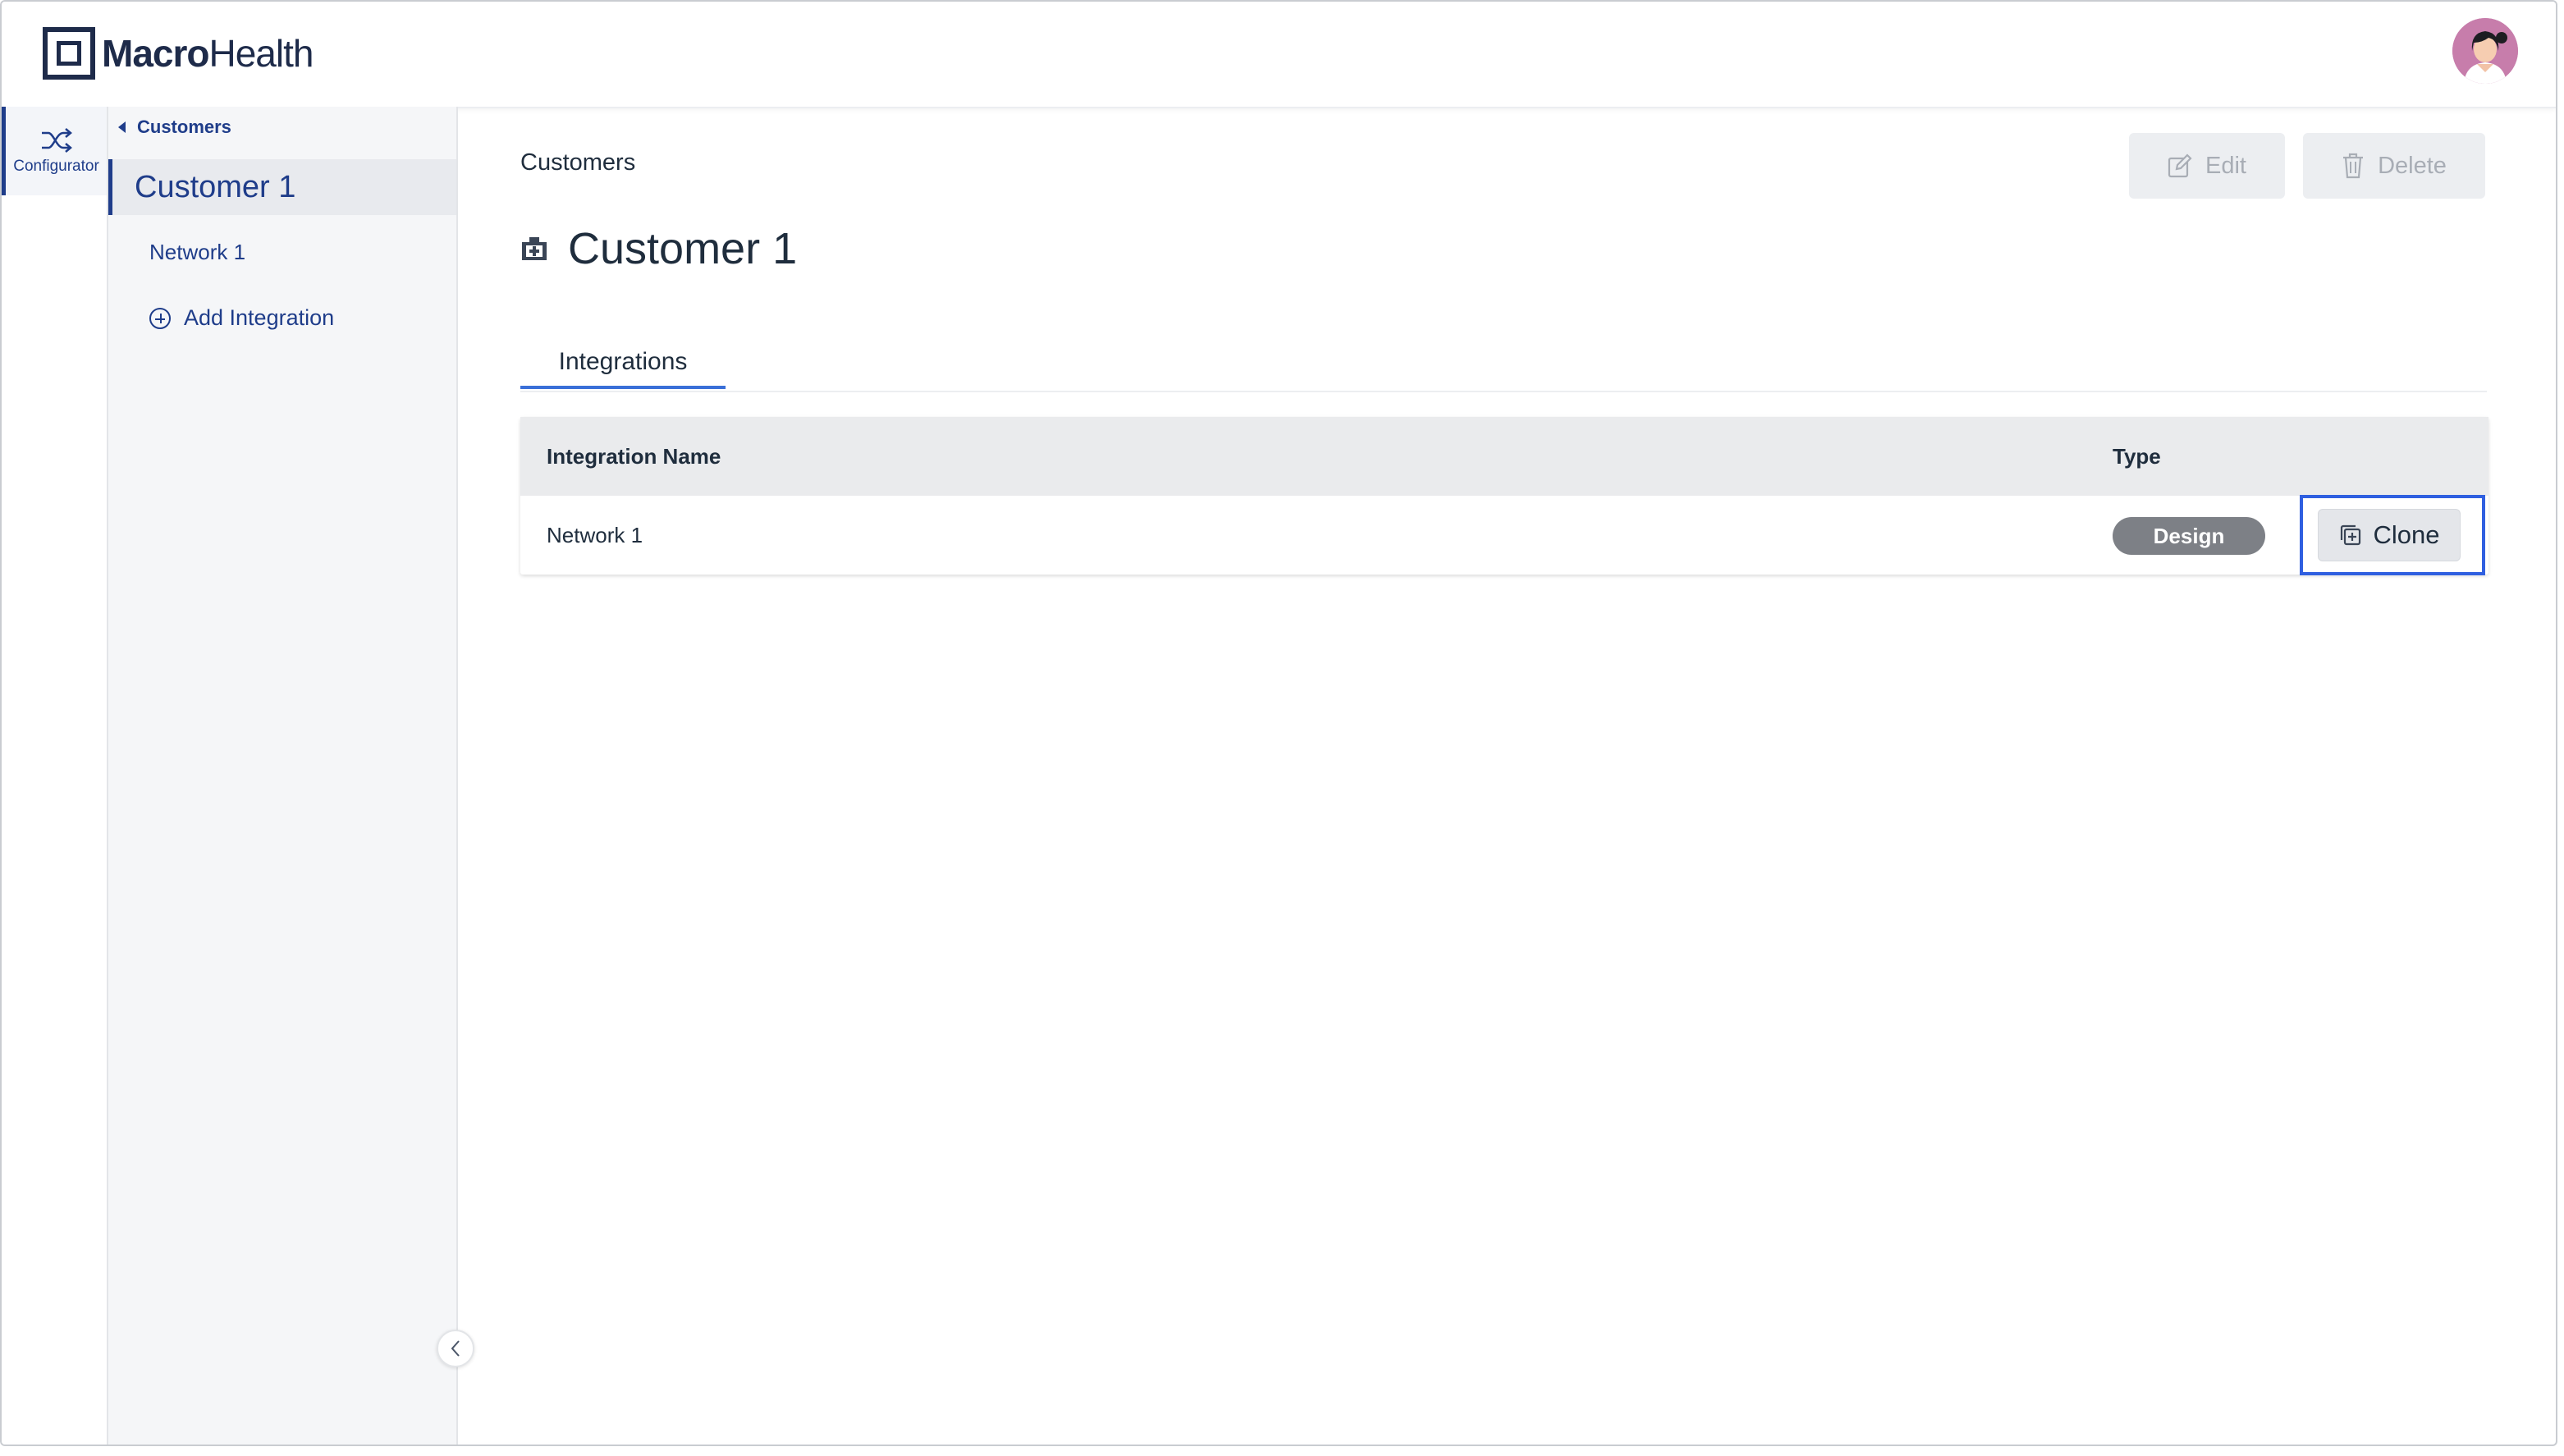 Image resolution: width=2564 pixels, height=1456 pixels. Describe the element at coordinates (184, 127) in the screenshot. I see `back-link-label: Customers` at that location.